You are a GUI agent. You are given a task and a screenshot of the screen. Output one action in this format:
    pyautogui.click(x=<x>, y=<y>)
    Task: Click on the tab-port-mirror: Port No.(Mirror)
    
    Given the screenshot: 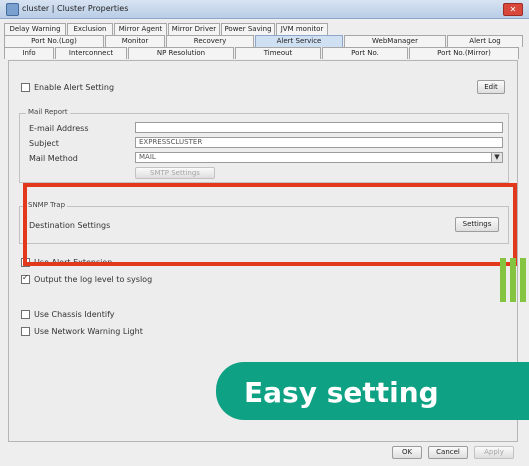 What is the action you would take?
    pyautogui.click(x=464, y=53)
    